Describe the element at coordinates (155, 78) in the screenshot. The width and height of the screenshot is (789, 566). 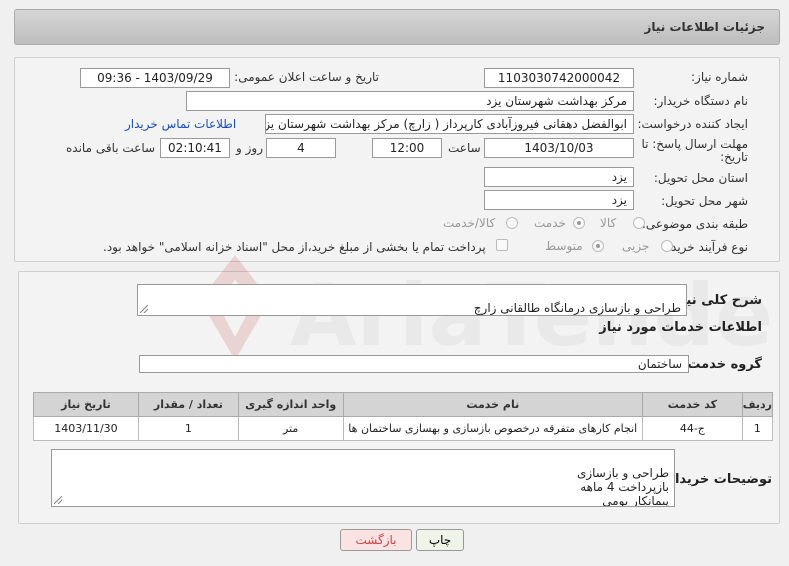
I see `announce-datetime-value: 1403/09/29 - 09:36` at that location.